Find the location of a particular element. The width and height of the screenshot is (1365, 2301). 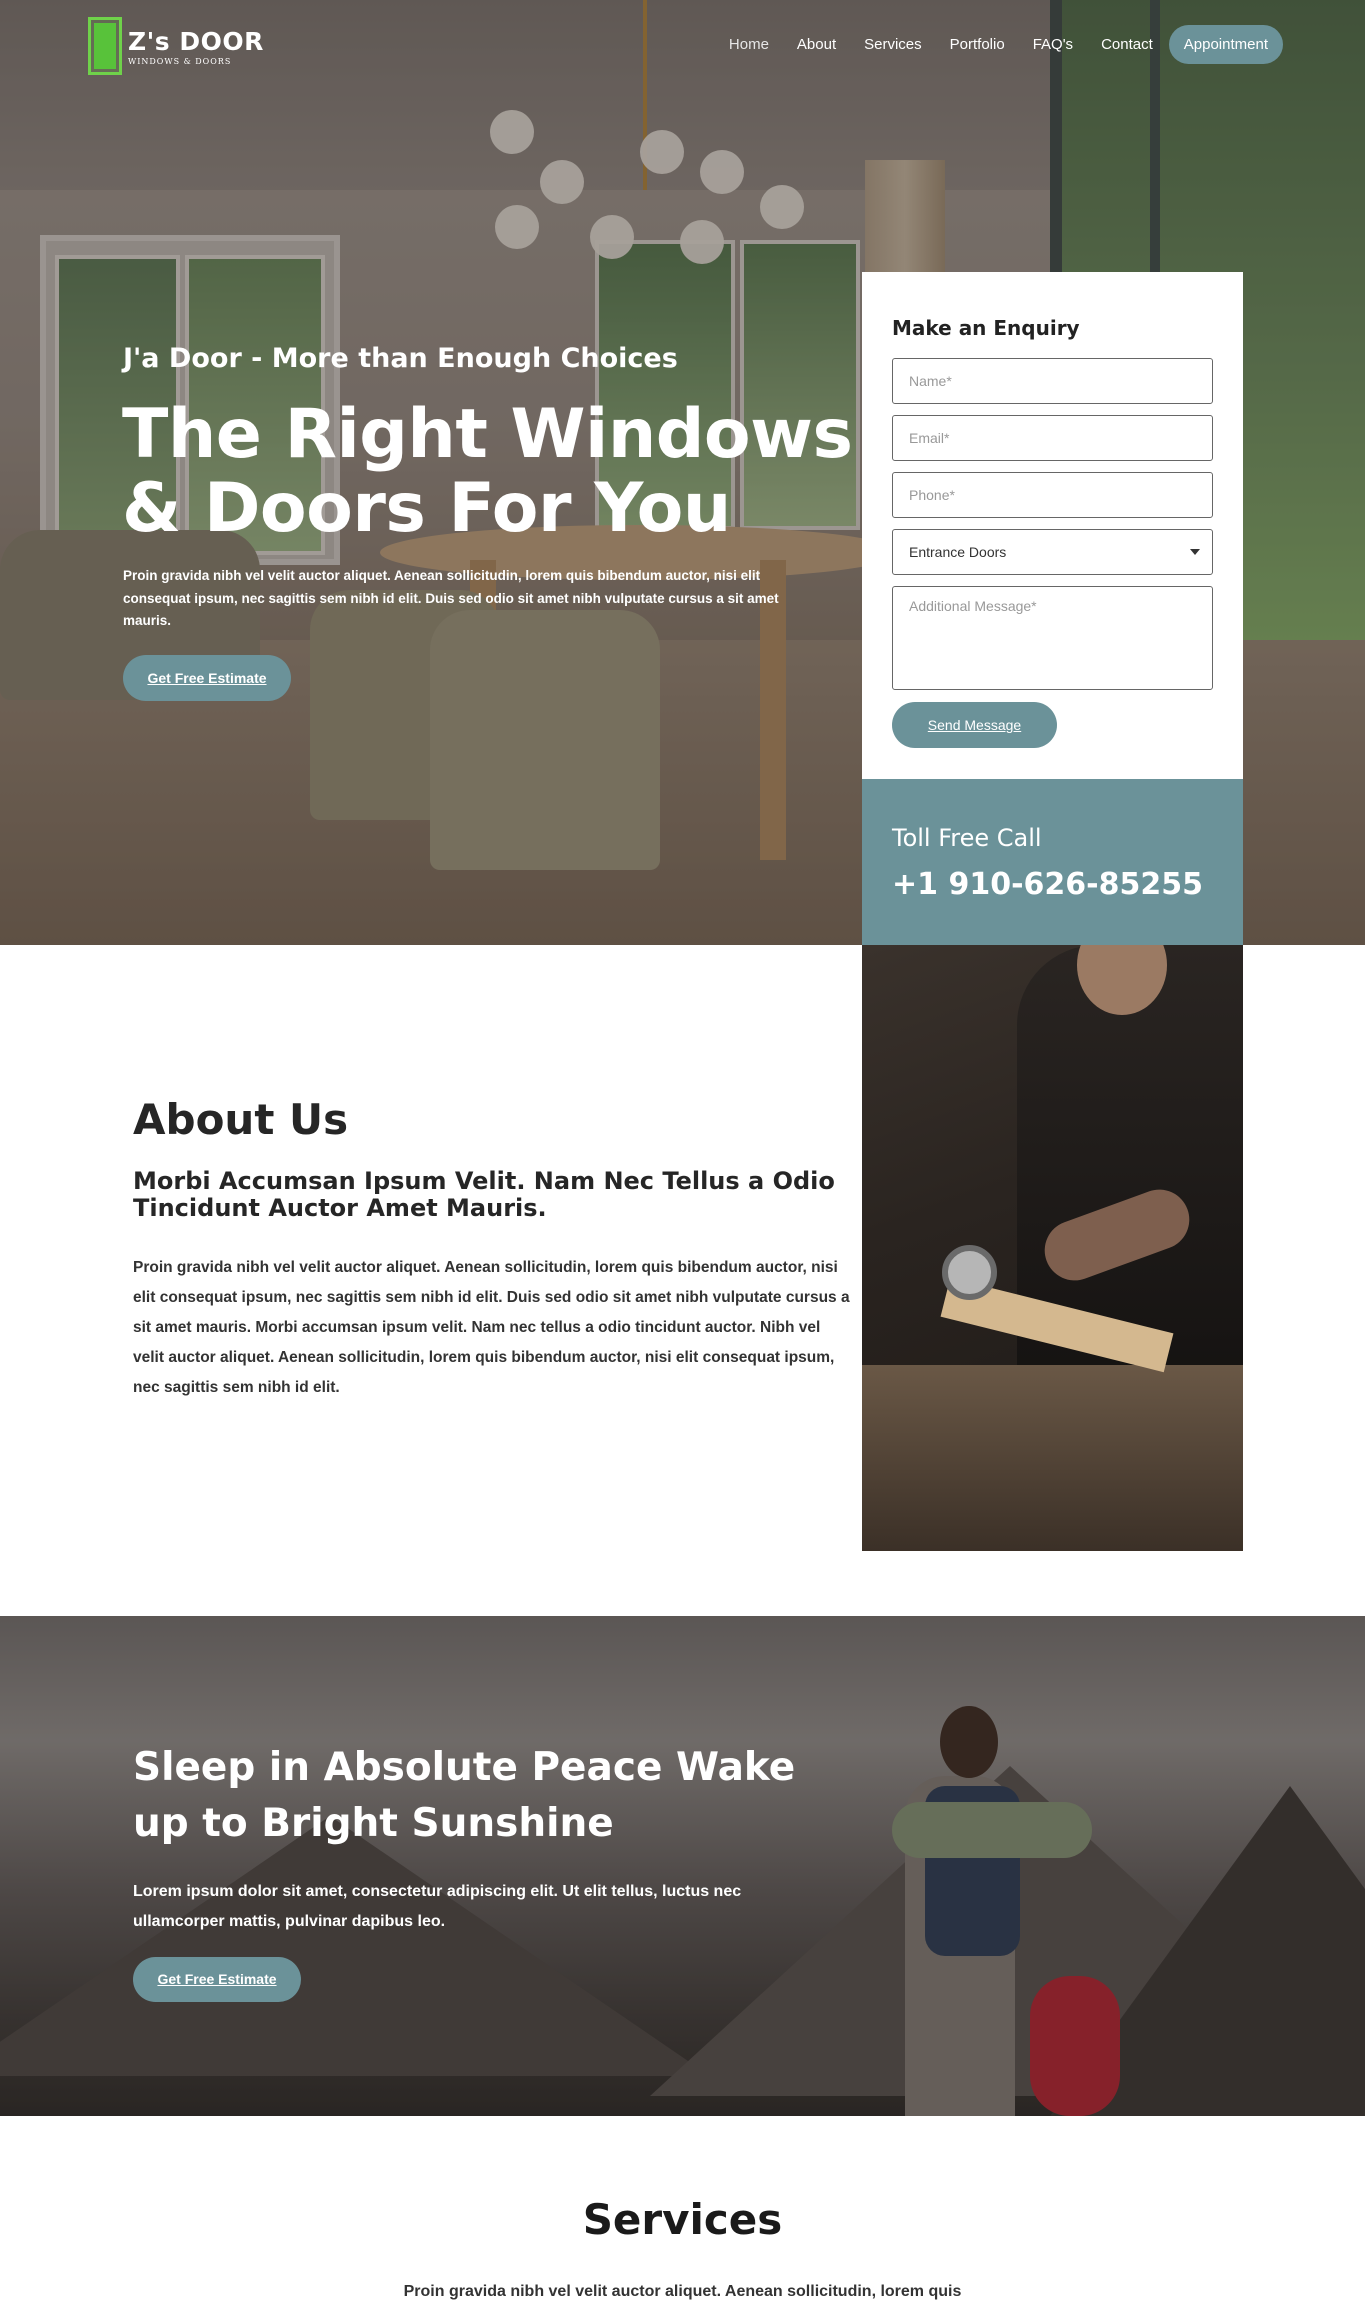

nav-services: Services is located at coordinates (893, 44).